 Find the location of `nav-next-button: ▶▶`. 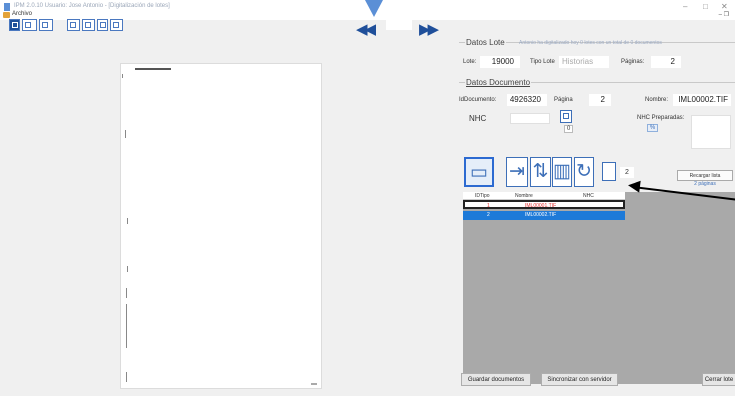

nav-next-button: ▶▶ is located at coordinates (429, 29).